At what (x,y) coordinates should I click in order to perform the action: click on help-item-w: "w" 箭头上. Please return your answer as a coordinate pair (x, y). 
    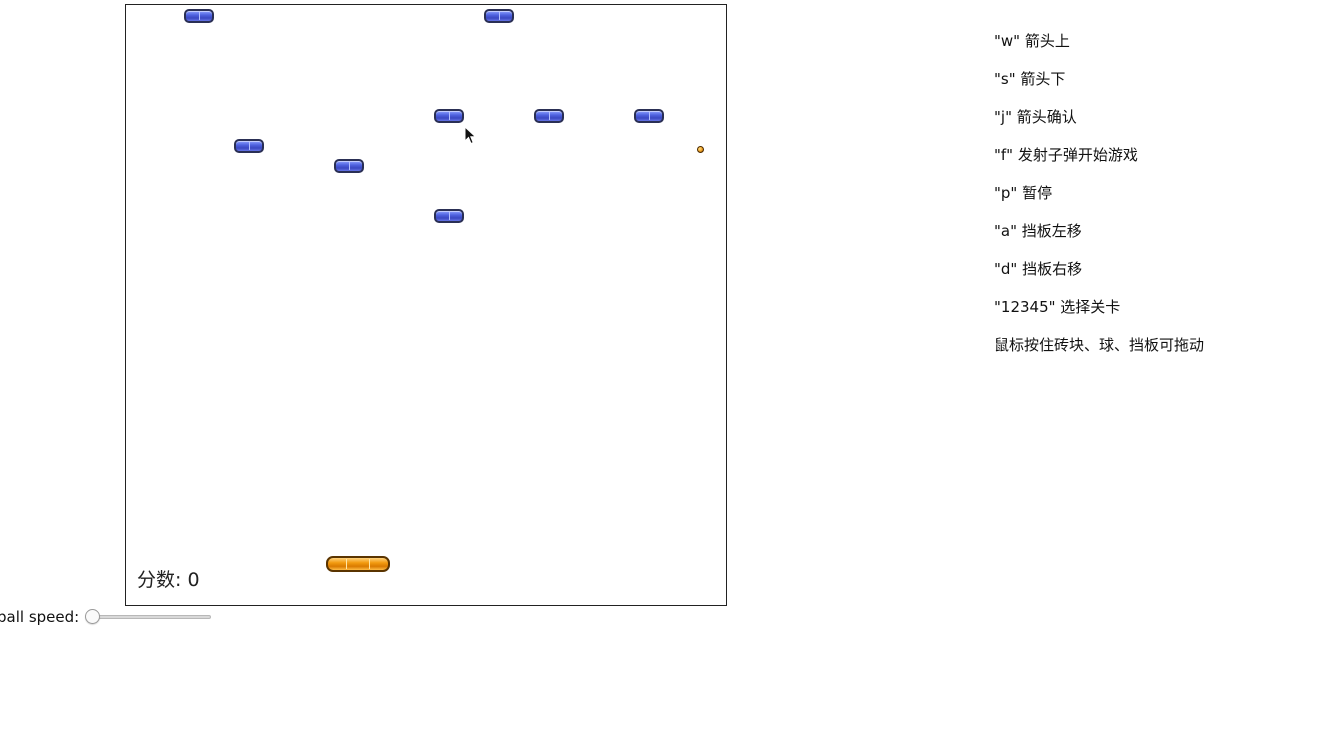
    Looking at the image, I should click on (1032, 41).